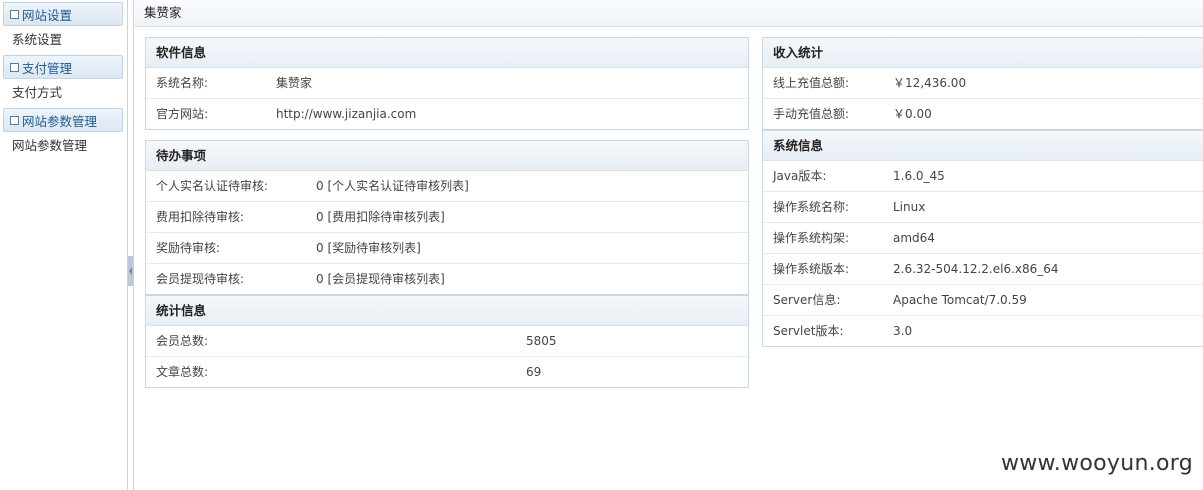 This screenshot has height=490, width=1203. I want to click on row-label: Java版本:, so click(800, 176).